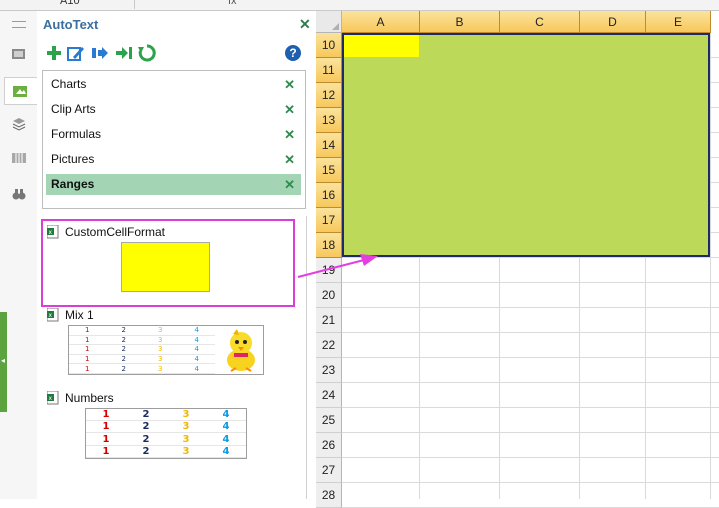  Describe the element at coordinates (20, 91) in the screenshot. I see `autotext-tab-icon` at that location.